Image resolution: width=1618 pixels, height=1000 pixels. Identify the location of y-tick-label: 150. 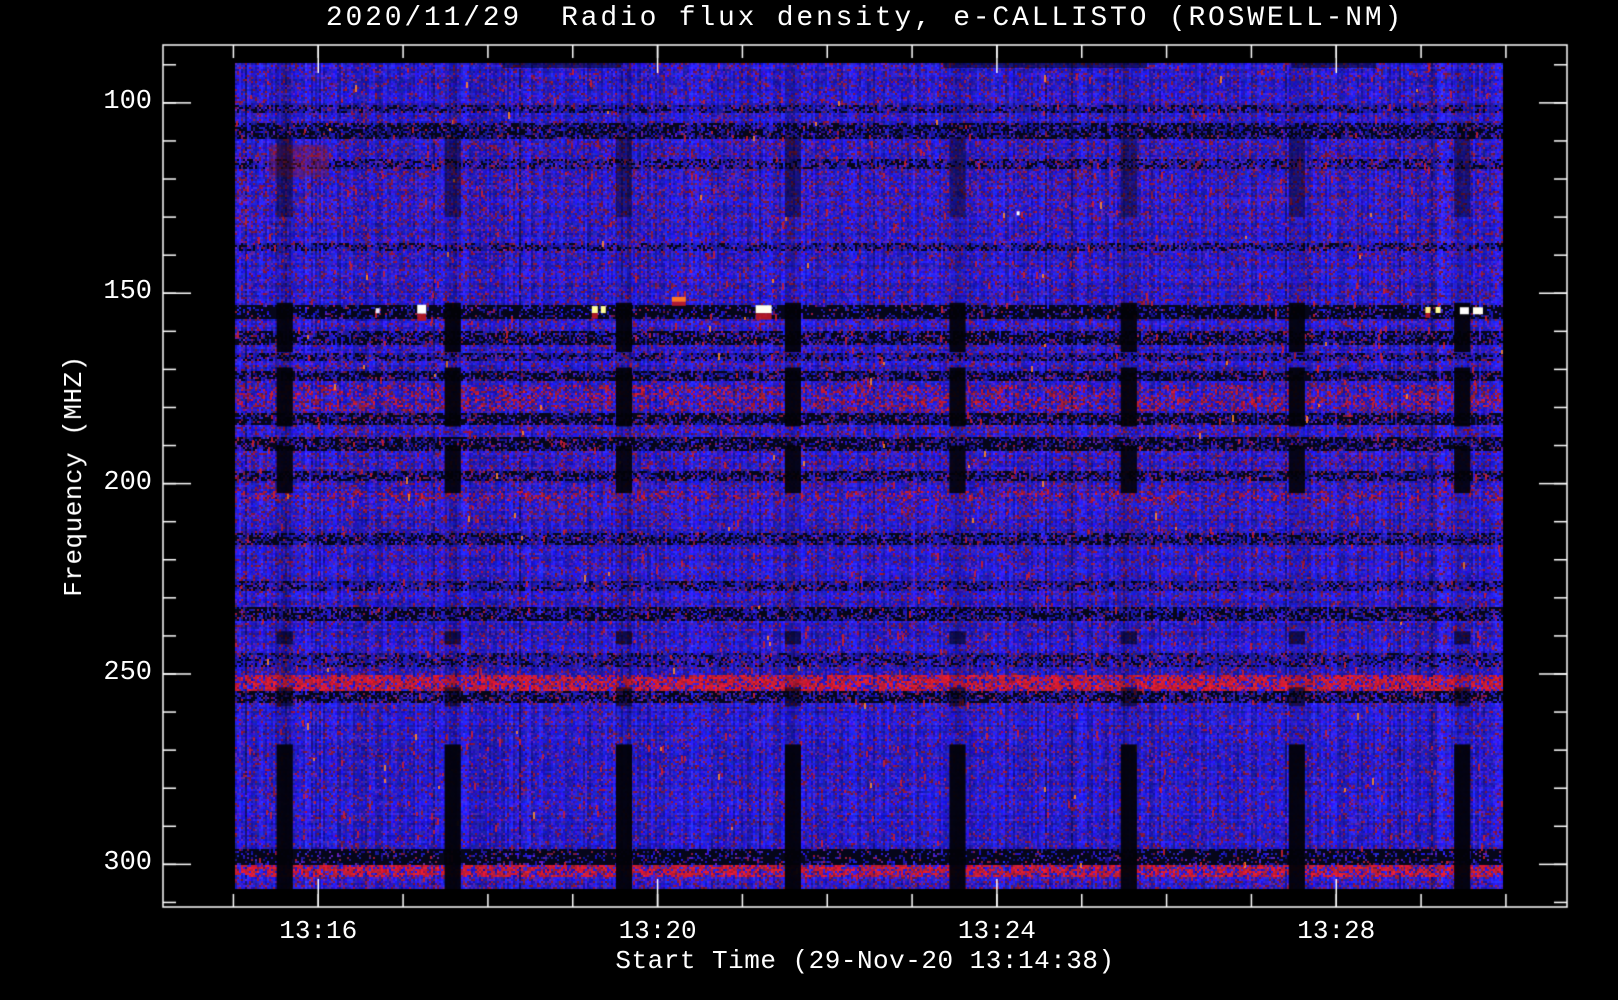
(127, 292).